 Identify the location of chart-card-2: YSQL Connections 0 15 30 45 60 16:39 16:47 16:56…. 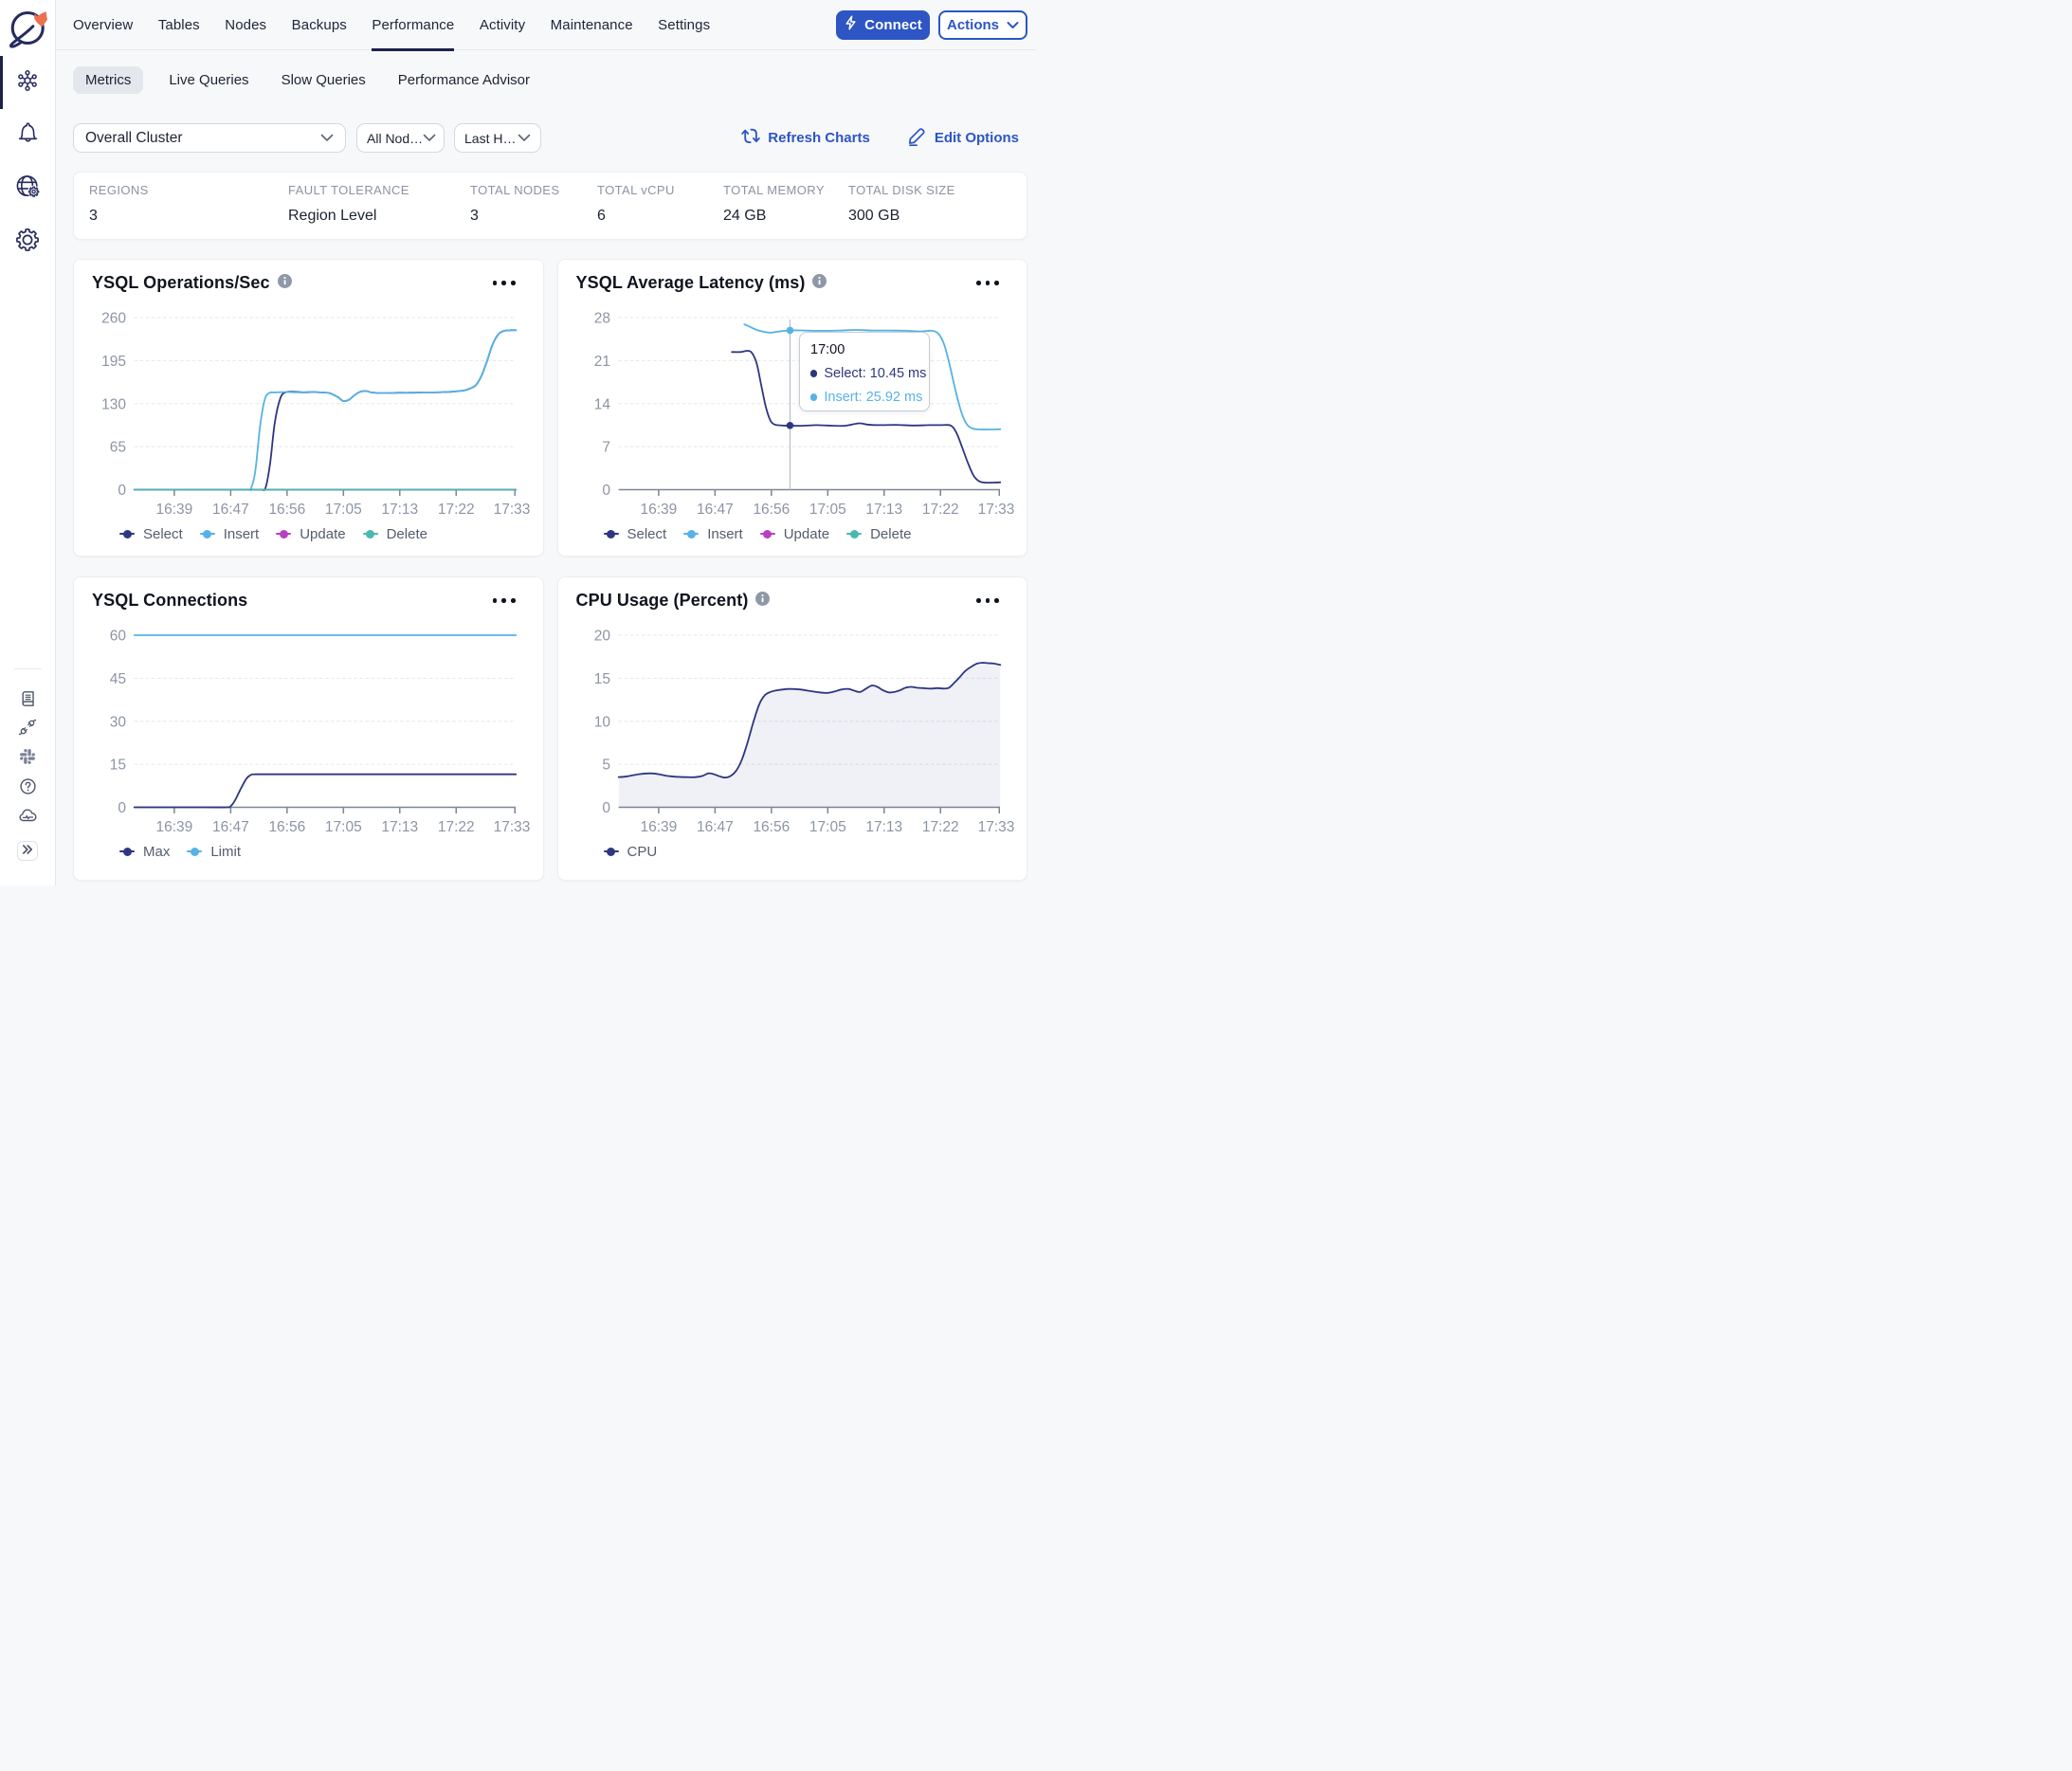
(309, 728).